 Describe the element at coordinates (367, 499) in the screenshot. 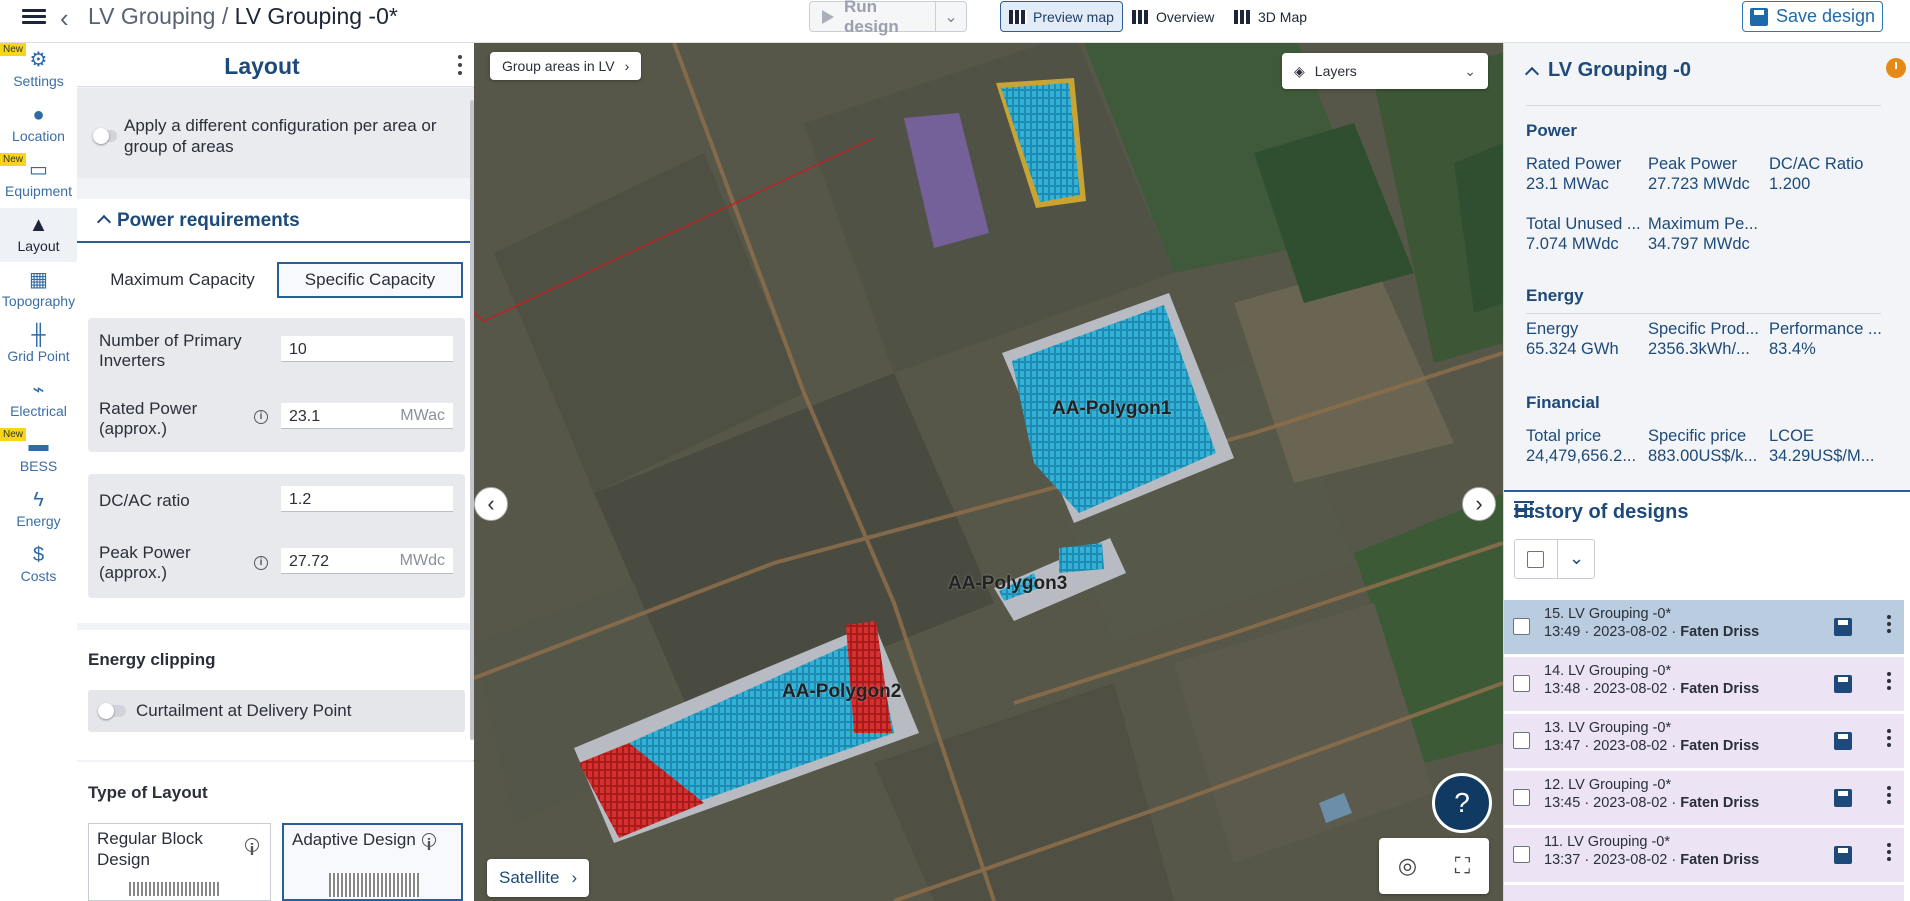

I see `dcac-input: 1.2` at that location.